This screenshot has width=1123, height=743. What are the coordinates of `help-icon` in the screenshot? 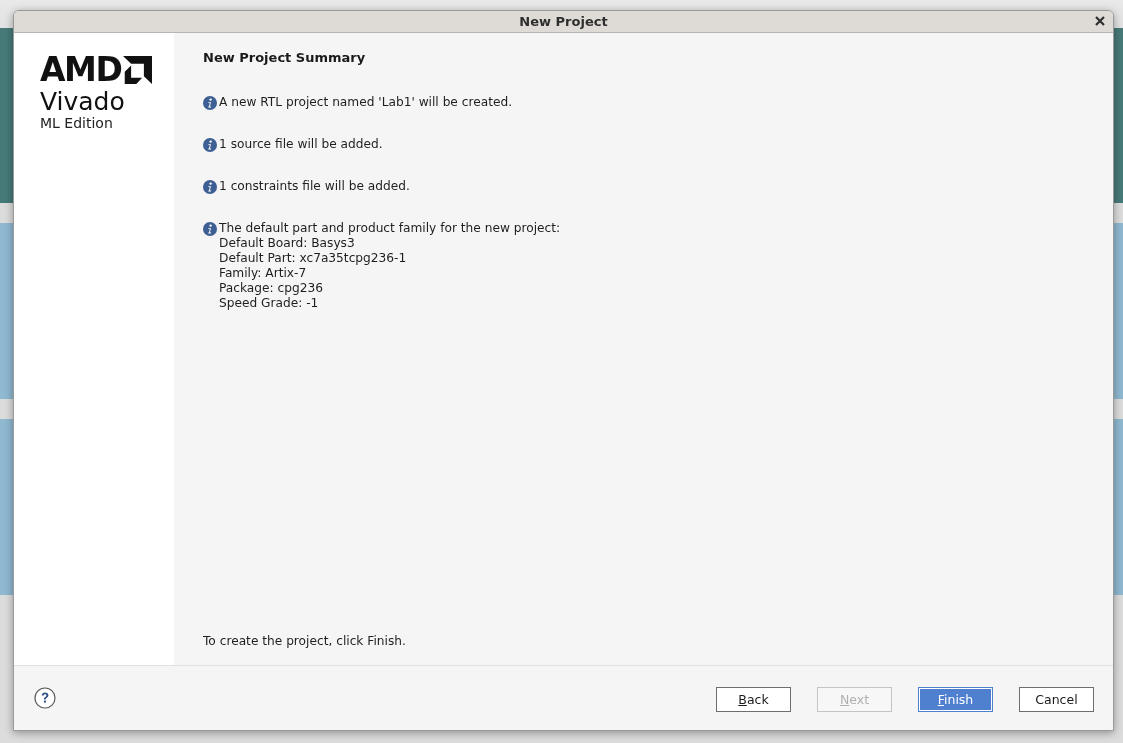 It's located at (45, 698).